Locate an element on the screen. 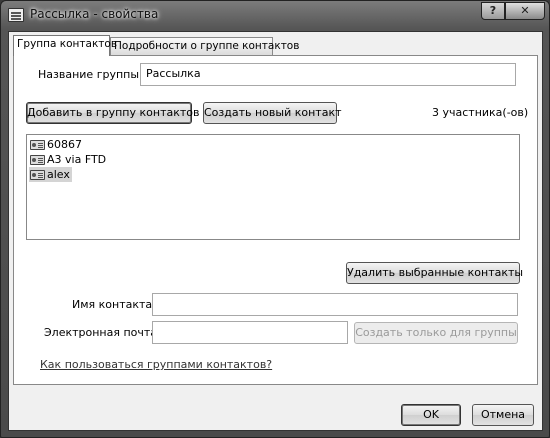  title-bar: Рассылка - свойства ? ✕ is located at coordinates (275, 16).